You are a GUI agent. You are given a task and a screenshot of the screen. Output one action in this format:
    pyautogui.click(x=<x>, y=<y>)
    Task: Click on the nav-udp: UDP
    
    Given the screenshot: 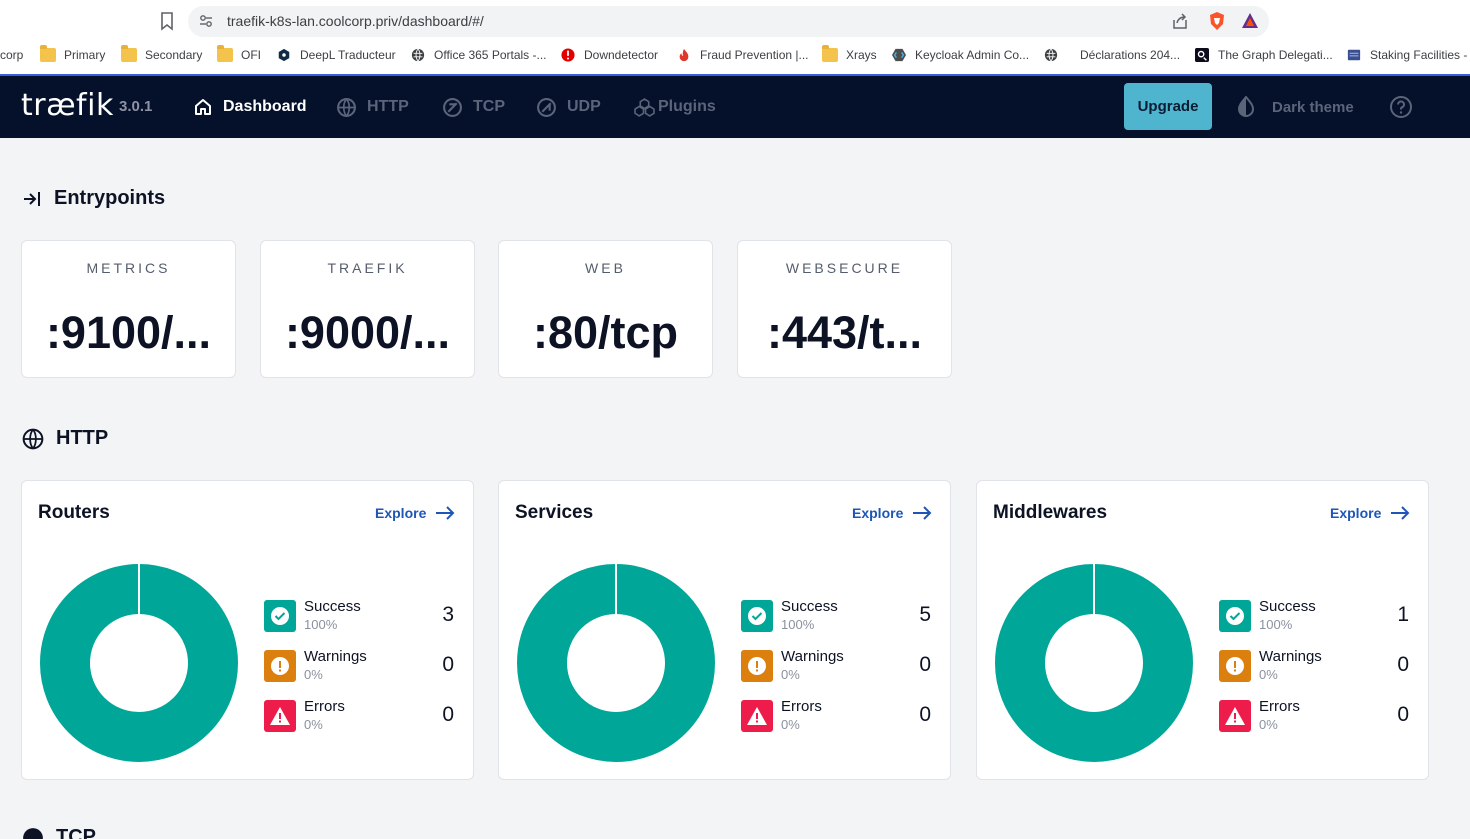 What is the action you would take?
    pyautogui.click(x=568, y=107)
    